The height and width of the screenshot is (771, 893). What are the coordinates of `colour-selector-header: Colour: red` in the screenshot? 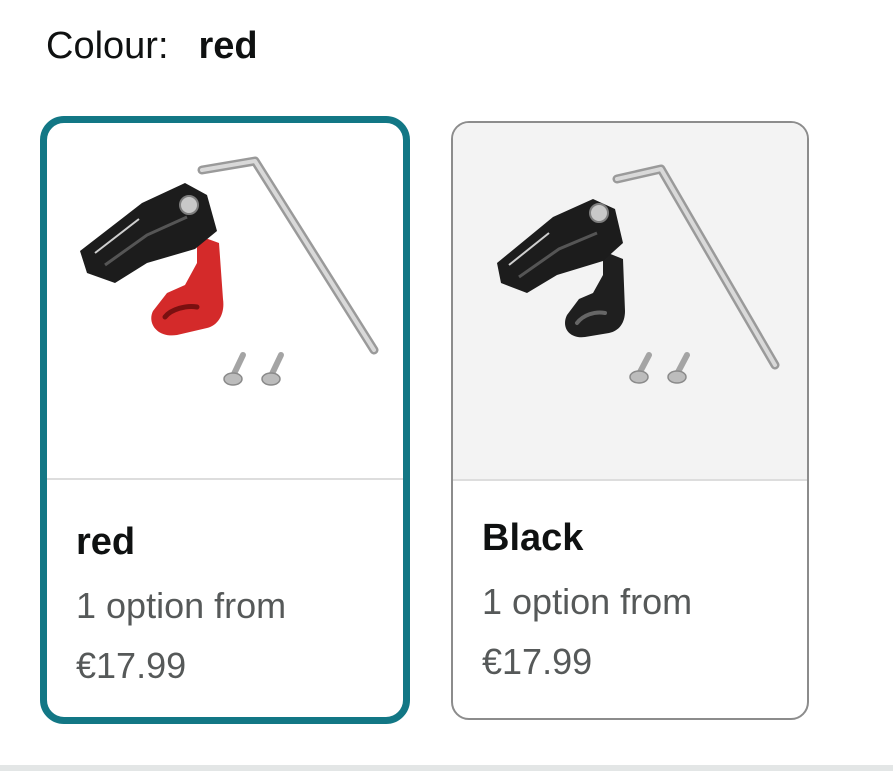 It's located at (152, 46).